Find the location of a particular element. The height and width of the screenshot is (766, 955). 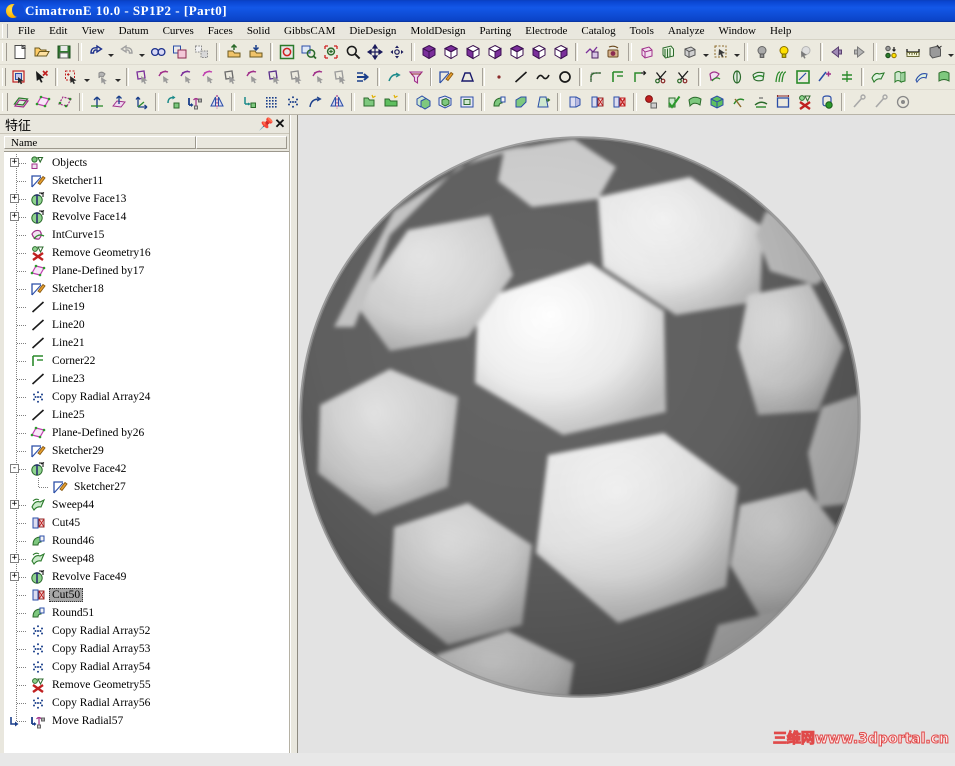

curve-balance-icon is located at coordinates (847, 77).